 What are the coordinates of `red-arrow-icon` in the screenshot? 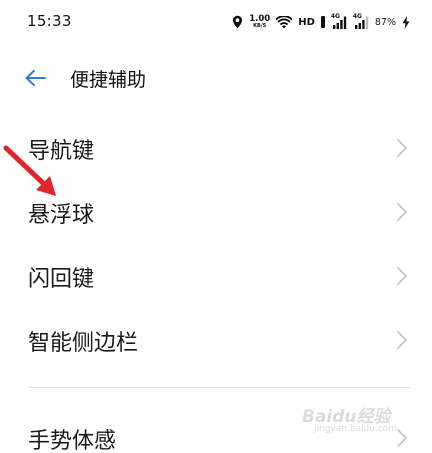 It's located at (29, 170).